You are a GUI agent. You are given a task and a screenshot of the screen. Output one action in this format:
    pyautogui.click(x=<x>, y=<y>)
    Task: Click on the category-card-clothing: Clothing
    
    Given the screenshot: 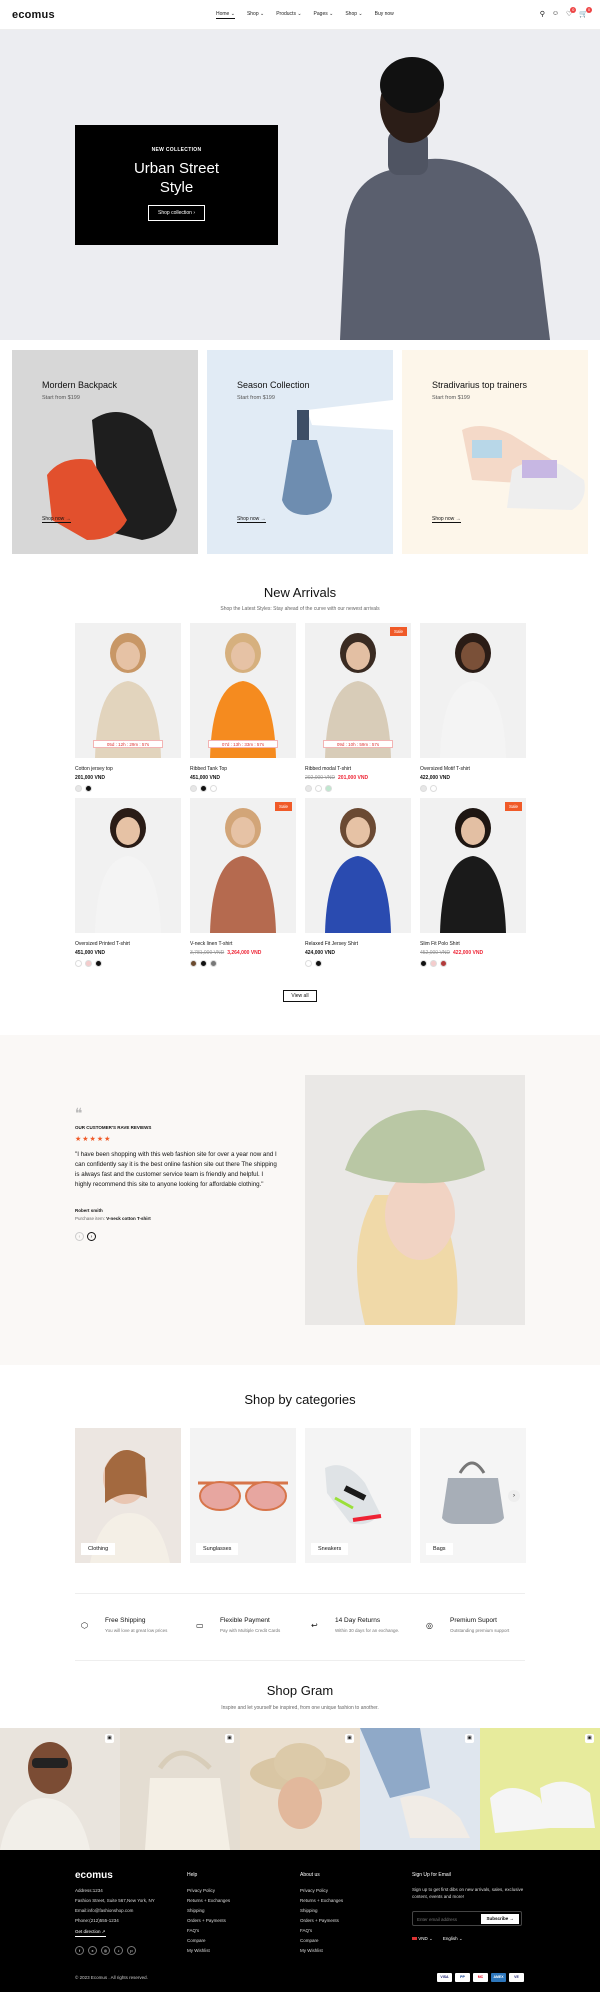 What is the action you would take?
    pyautogui.click(x=128, y=1495)
    